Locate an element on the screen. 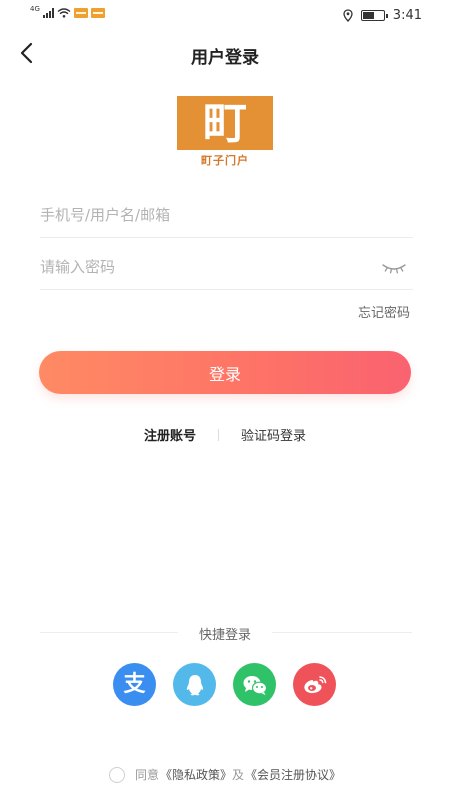 Image resolution: width=450 pixels, height=800 pixels. signal-icon is located at coordinates (48, 13).